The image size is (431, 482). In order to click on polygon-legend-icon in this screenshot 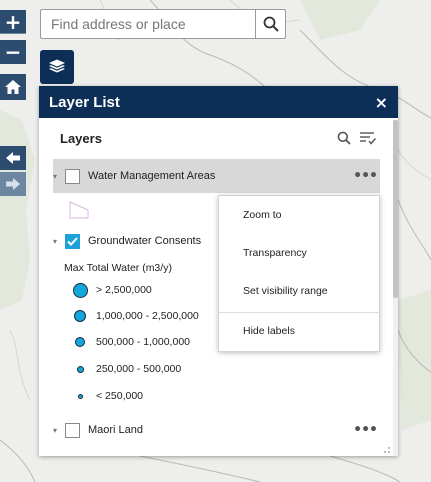, I will do `click(79, 210)`.